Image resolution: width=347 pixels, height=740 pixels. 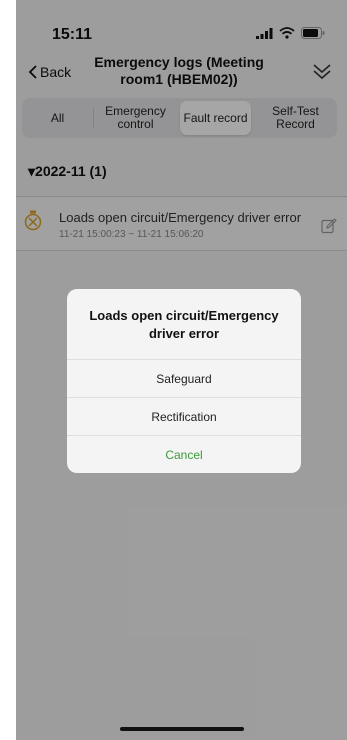 What do you see at coordinates (8, 370) in the screenshot?
I see `screen-edge` at bounding box center [8, 370].